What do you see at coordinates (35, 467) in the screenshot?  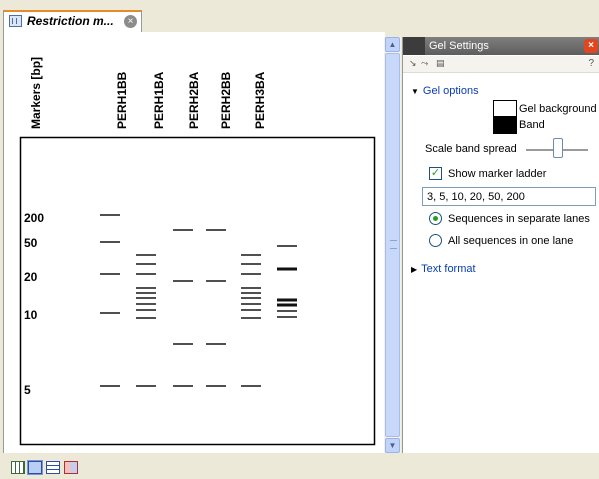 I see `gel-view-icon` at bounding box center [35, 467].